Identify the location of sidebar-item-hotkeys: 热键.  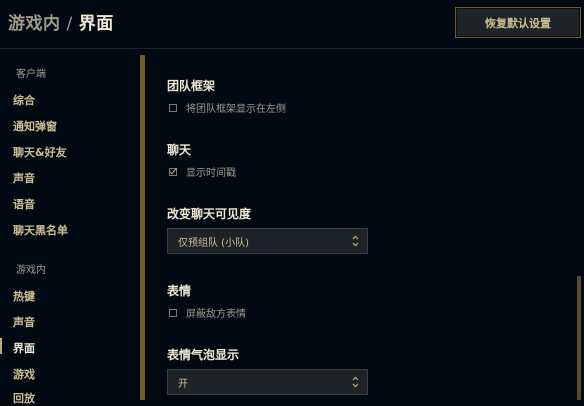
(24, 296).